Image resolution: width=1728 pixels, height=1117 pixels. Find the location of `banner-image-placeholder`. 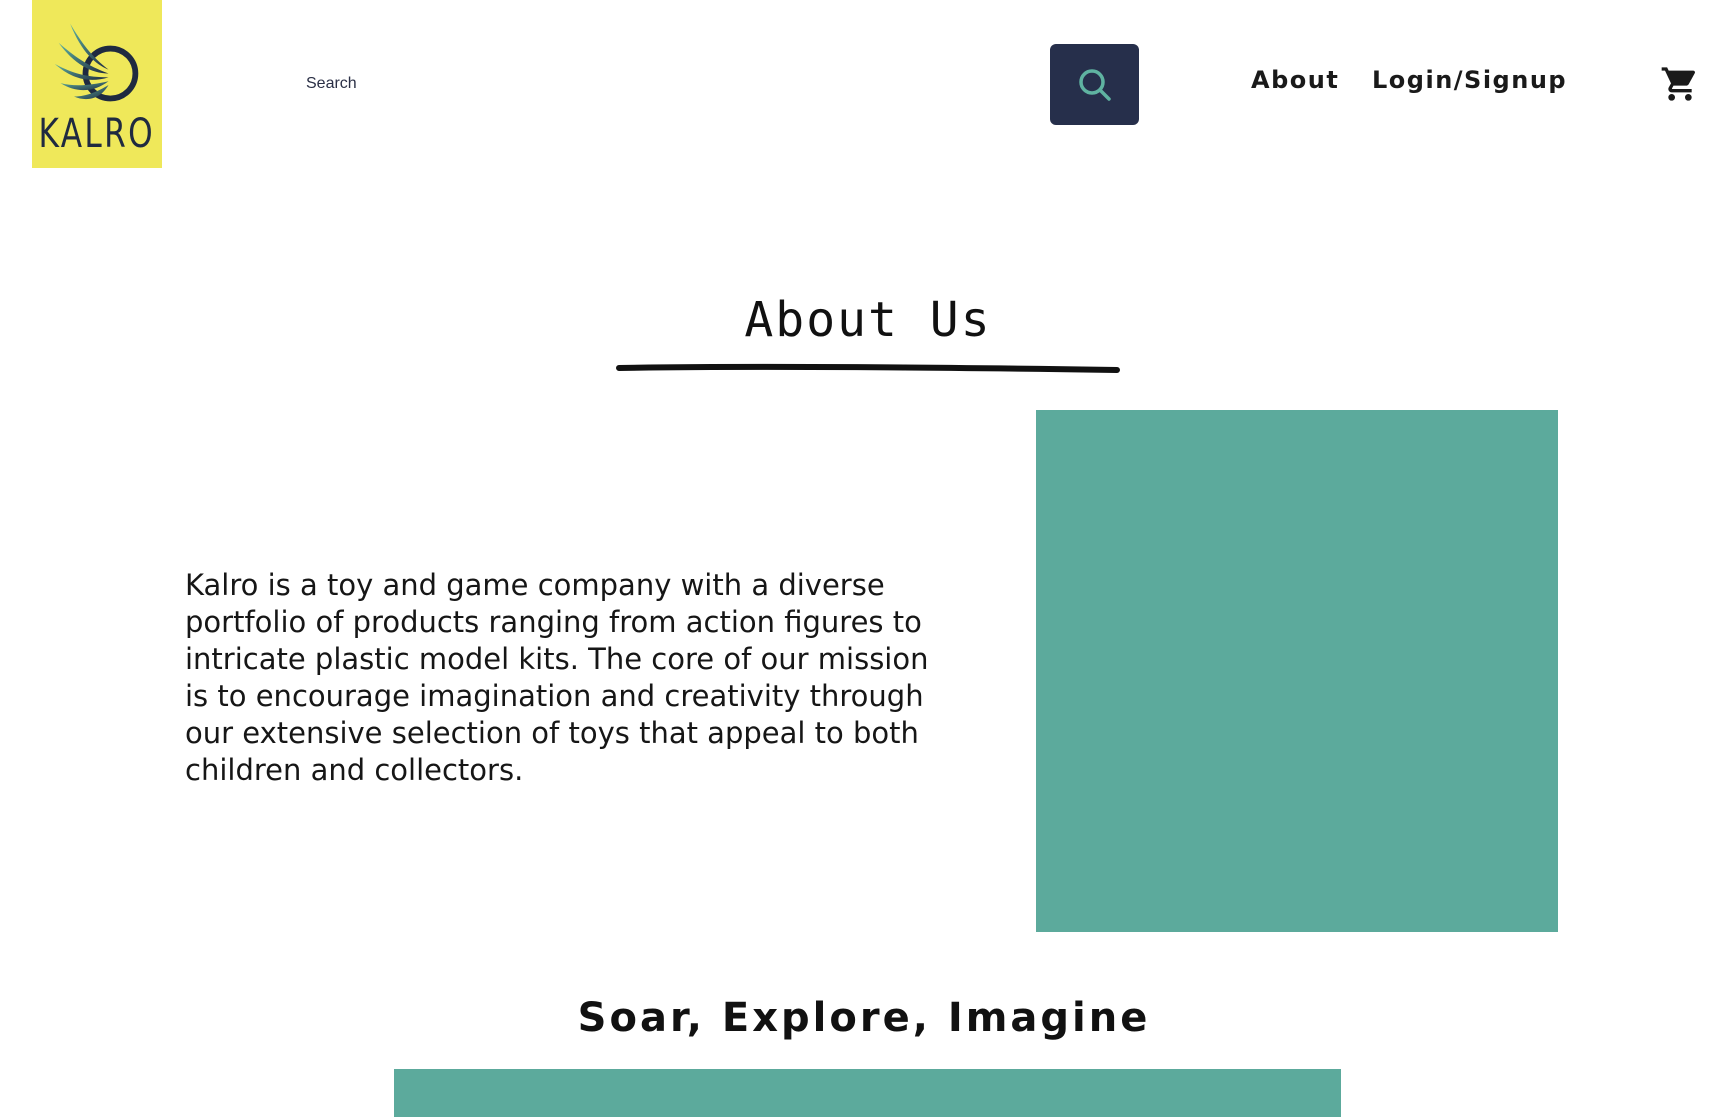

banner-image-placeholder is located at coordinates (867, 1093).